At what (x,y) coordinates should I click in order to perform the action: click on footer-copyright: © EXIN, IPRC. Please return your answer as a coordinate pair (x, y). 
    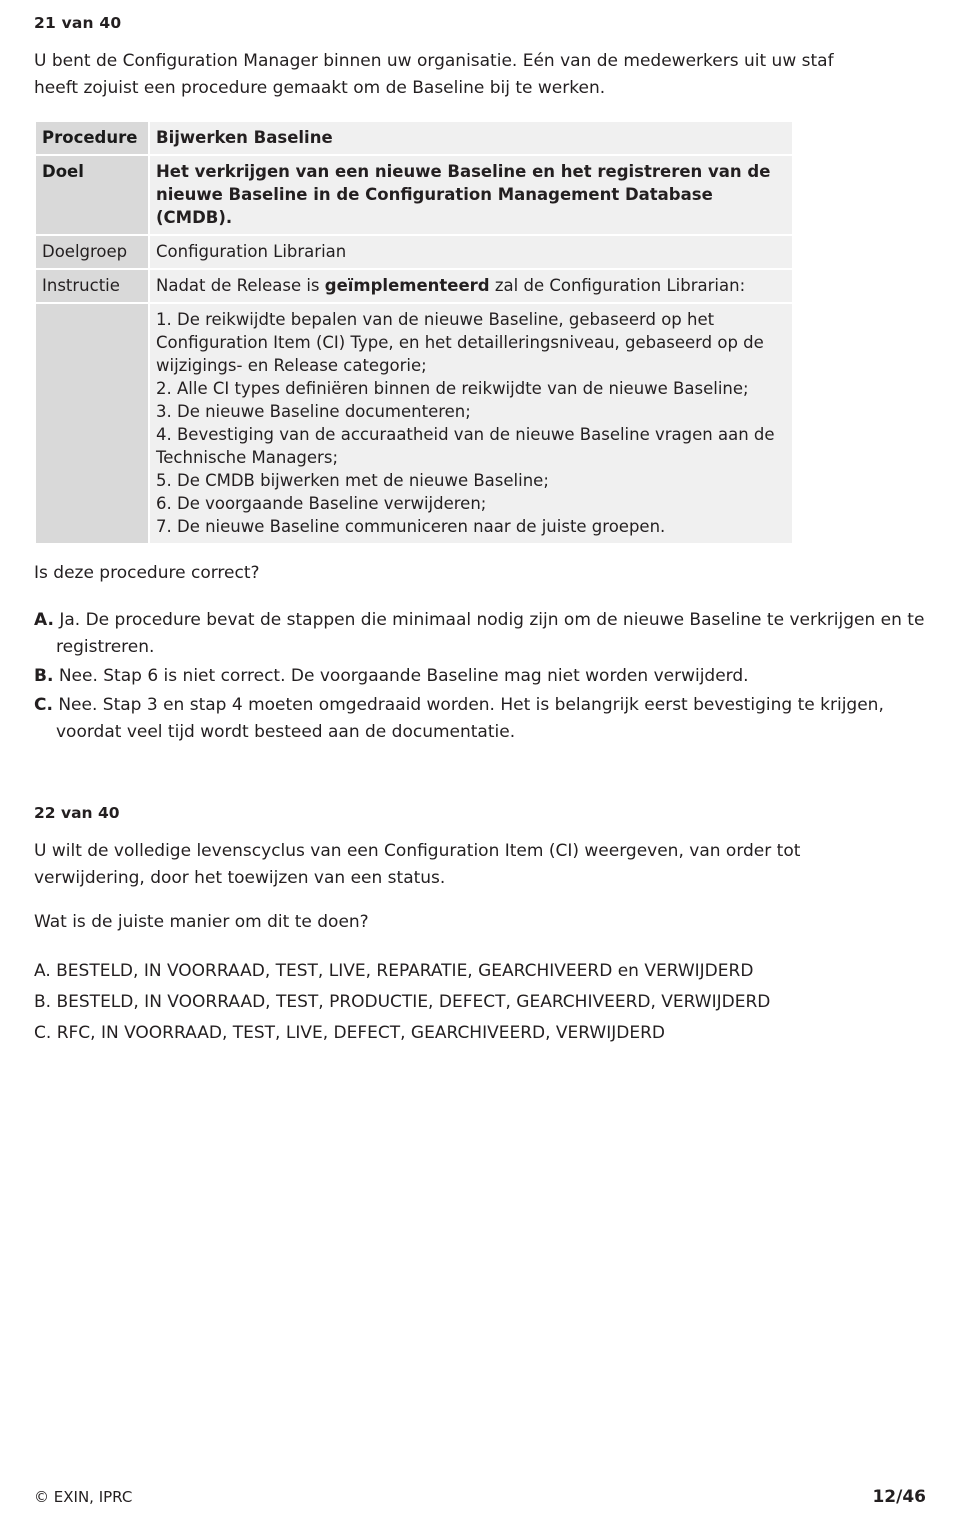
    Looking at the image, I should click on (83, 1497).